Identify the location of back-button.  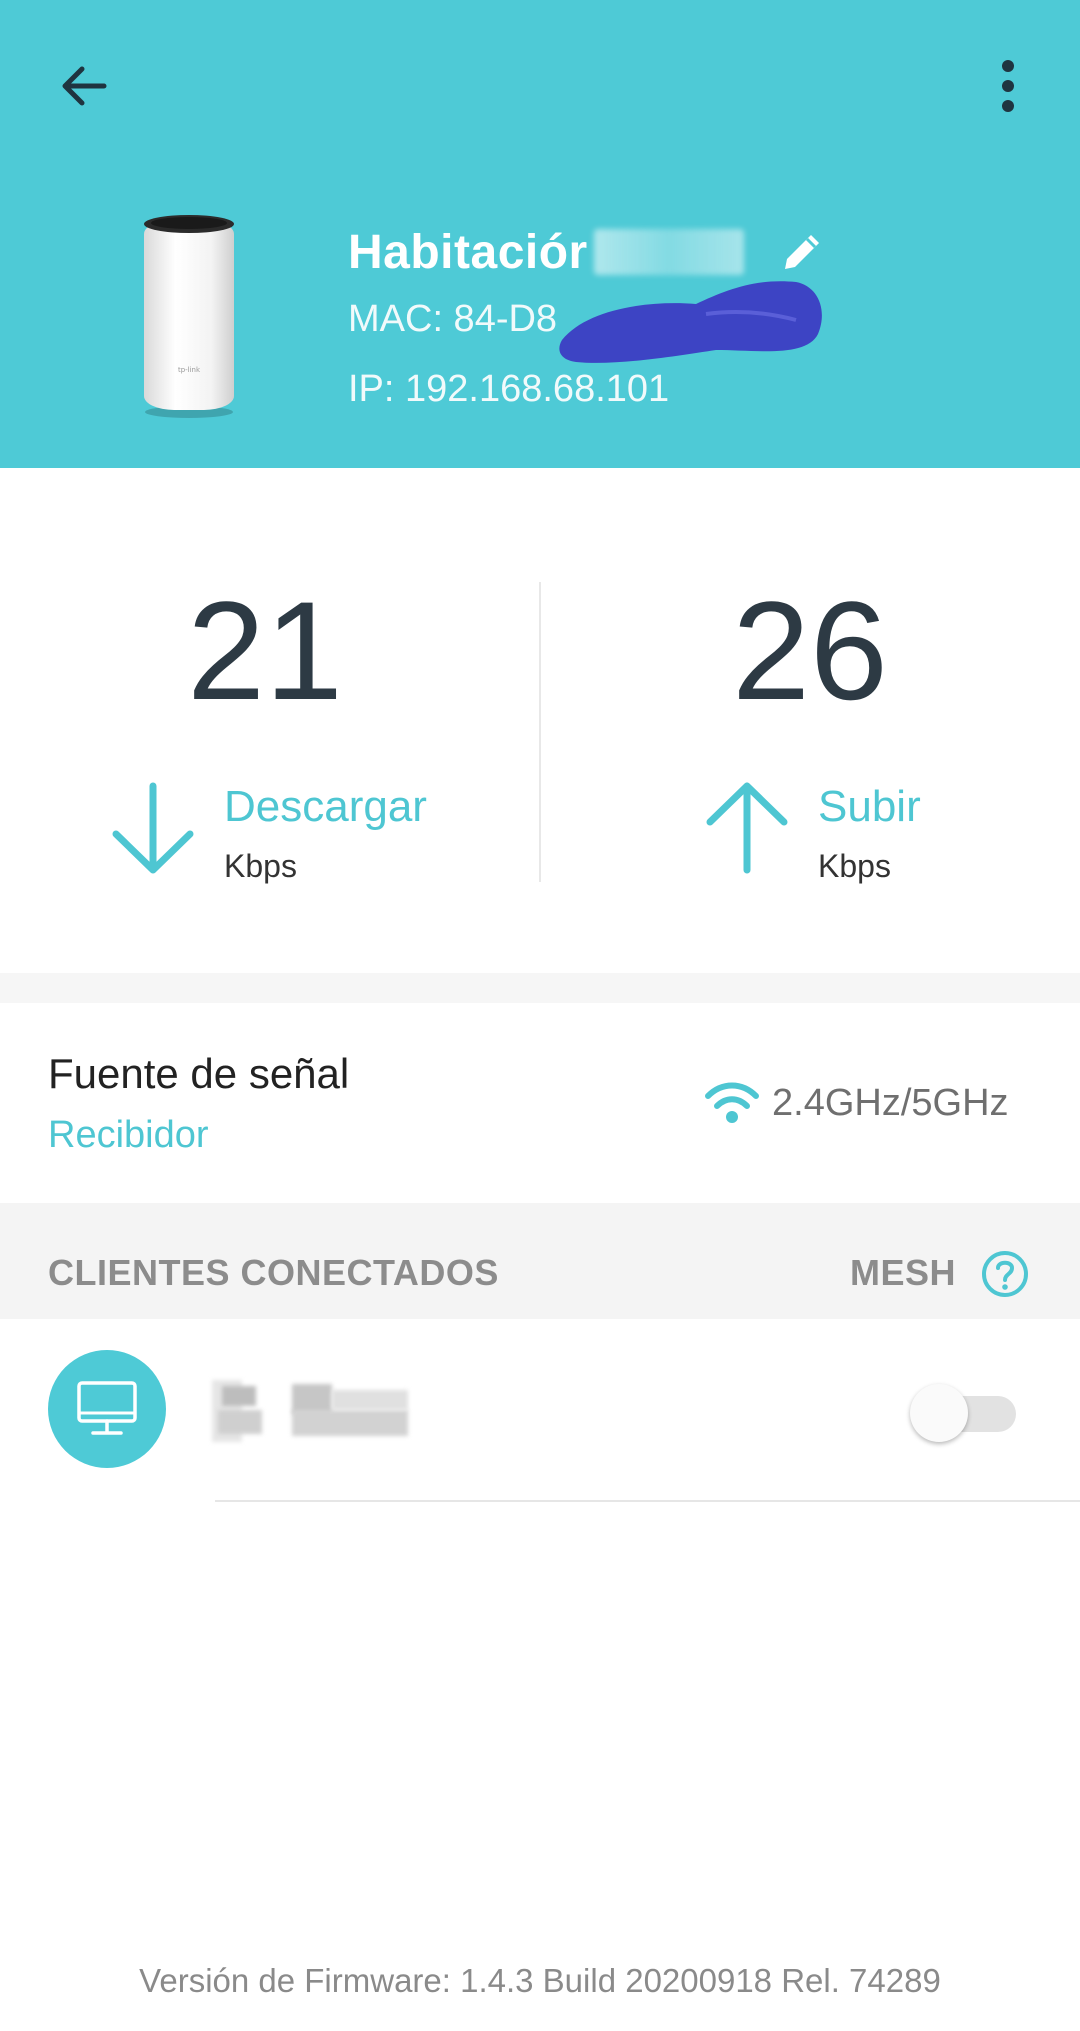
(84, 86).